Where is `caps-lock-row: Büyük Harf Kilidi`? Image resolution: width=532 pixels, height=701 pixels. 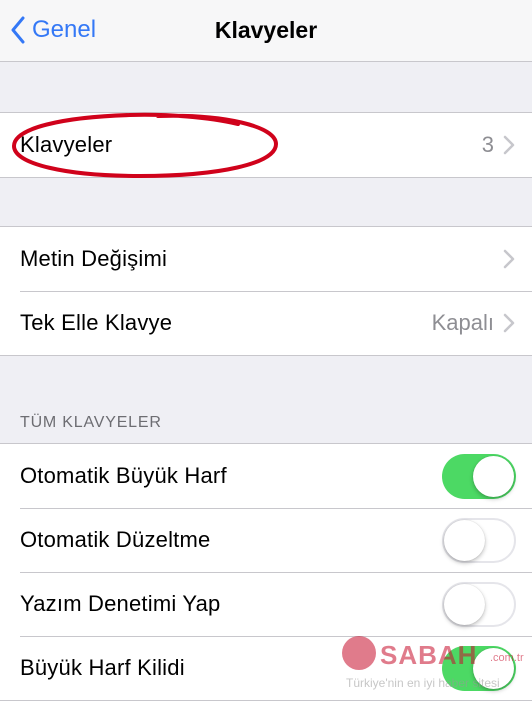 caps-lock-row: Büyük Harf Kilidi is located at coordinates (266, 668).